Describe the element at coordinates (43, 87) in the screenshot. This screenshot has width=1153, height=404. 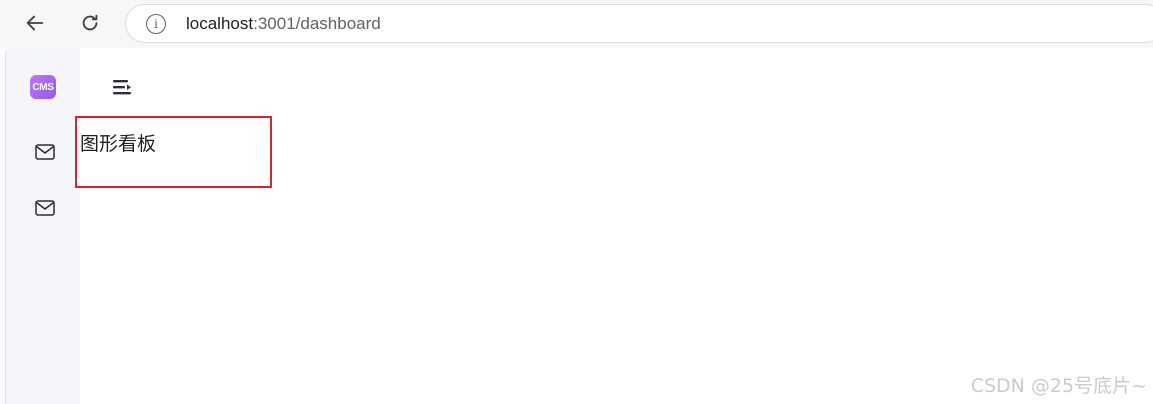
I see `cms-logo: CMS` at that location.